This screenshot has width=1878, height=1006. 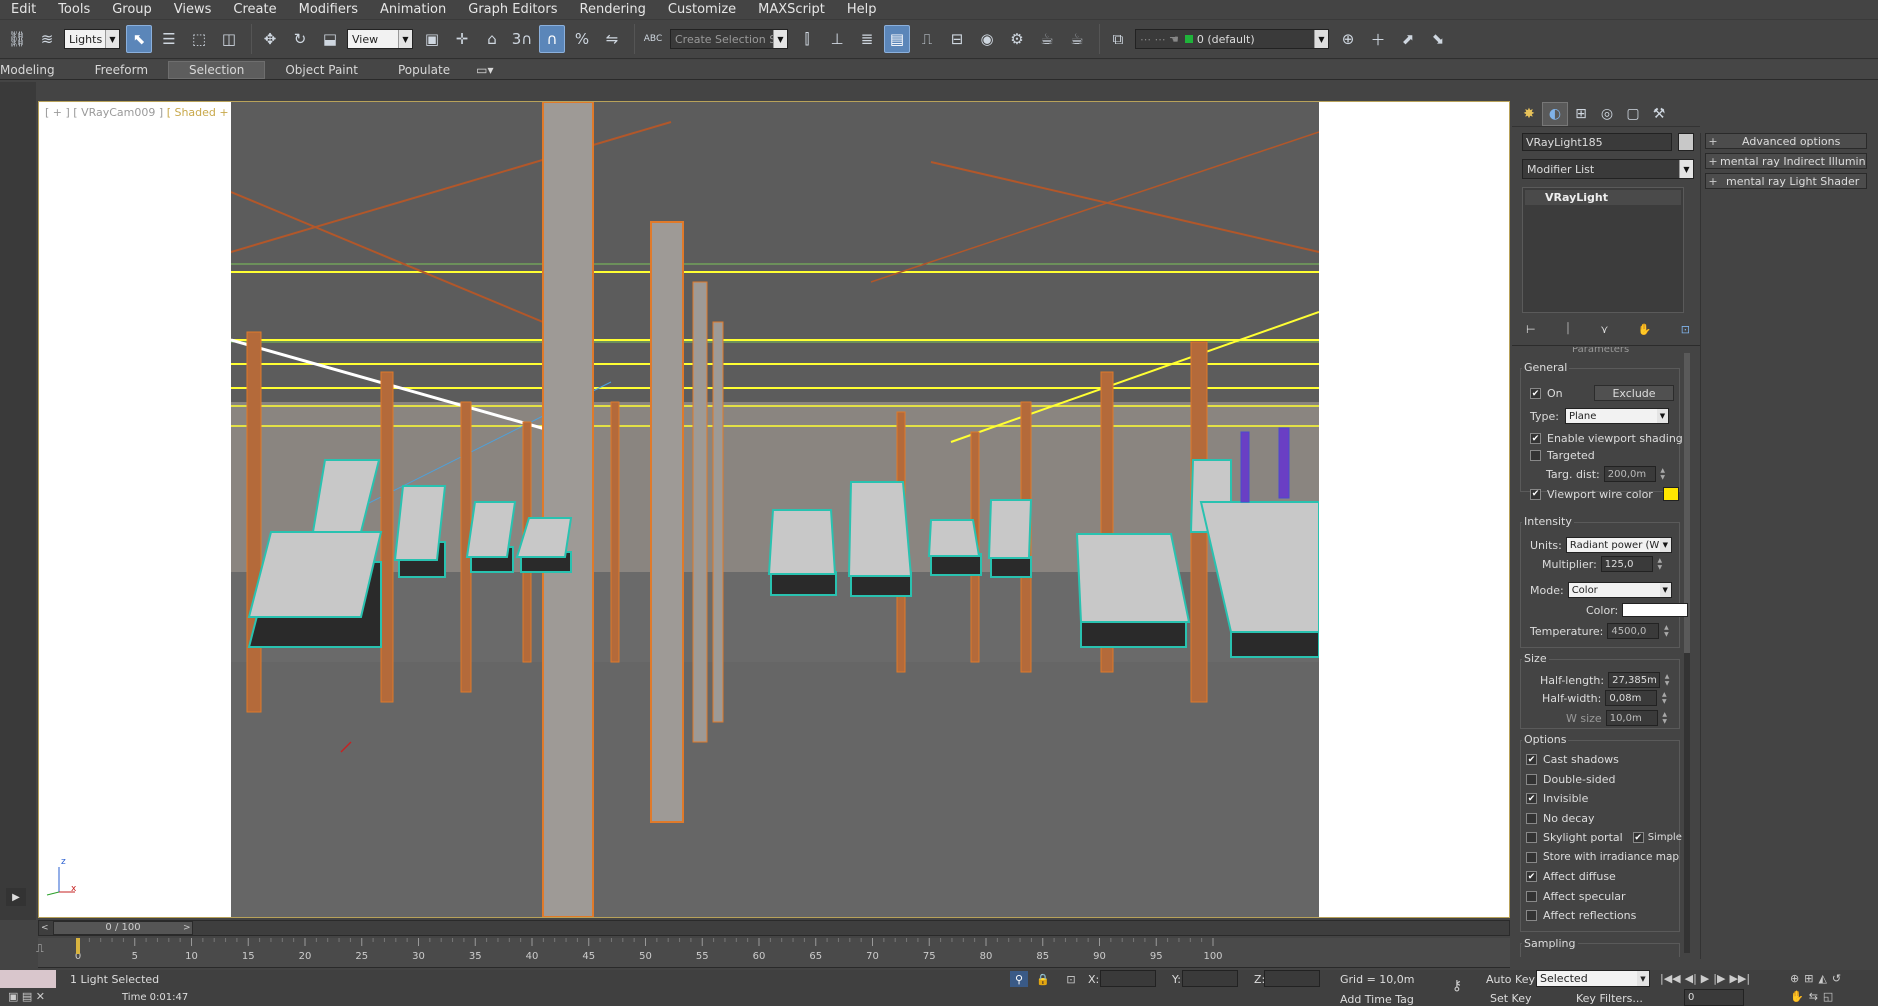 What do you see at coordinates (1808, 978) in the screenshot?
I see `zoom-all-icon: ⊞` at bounding box center [1808, 978].